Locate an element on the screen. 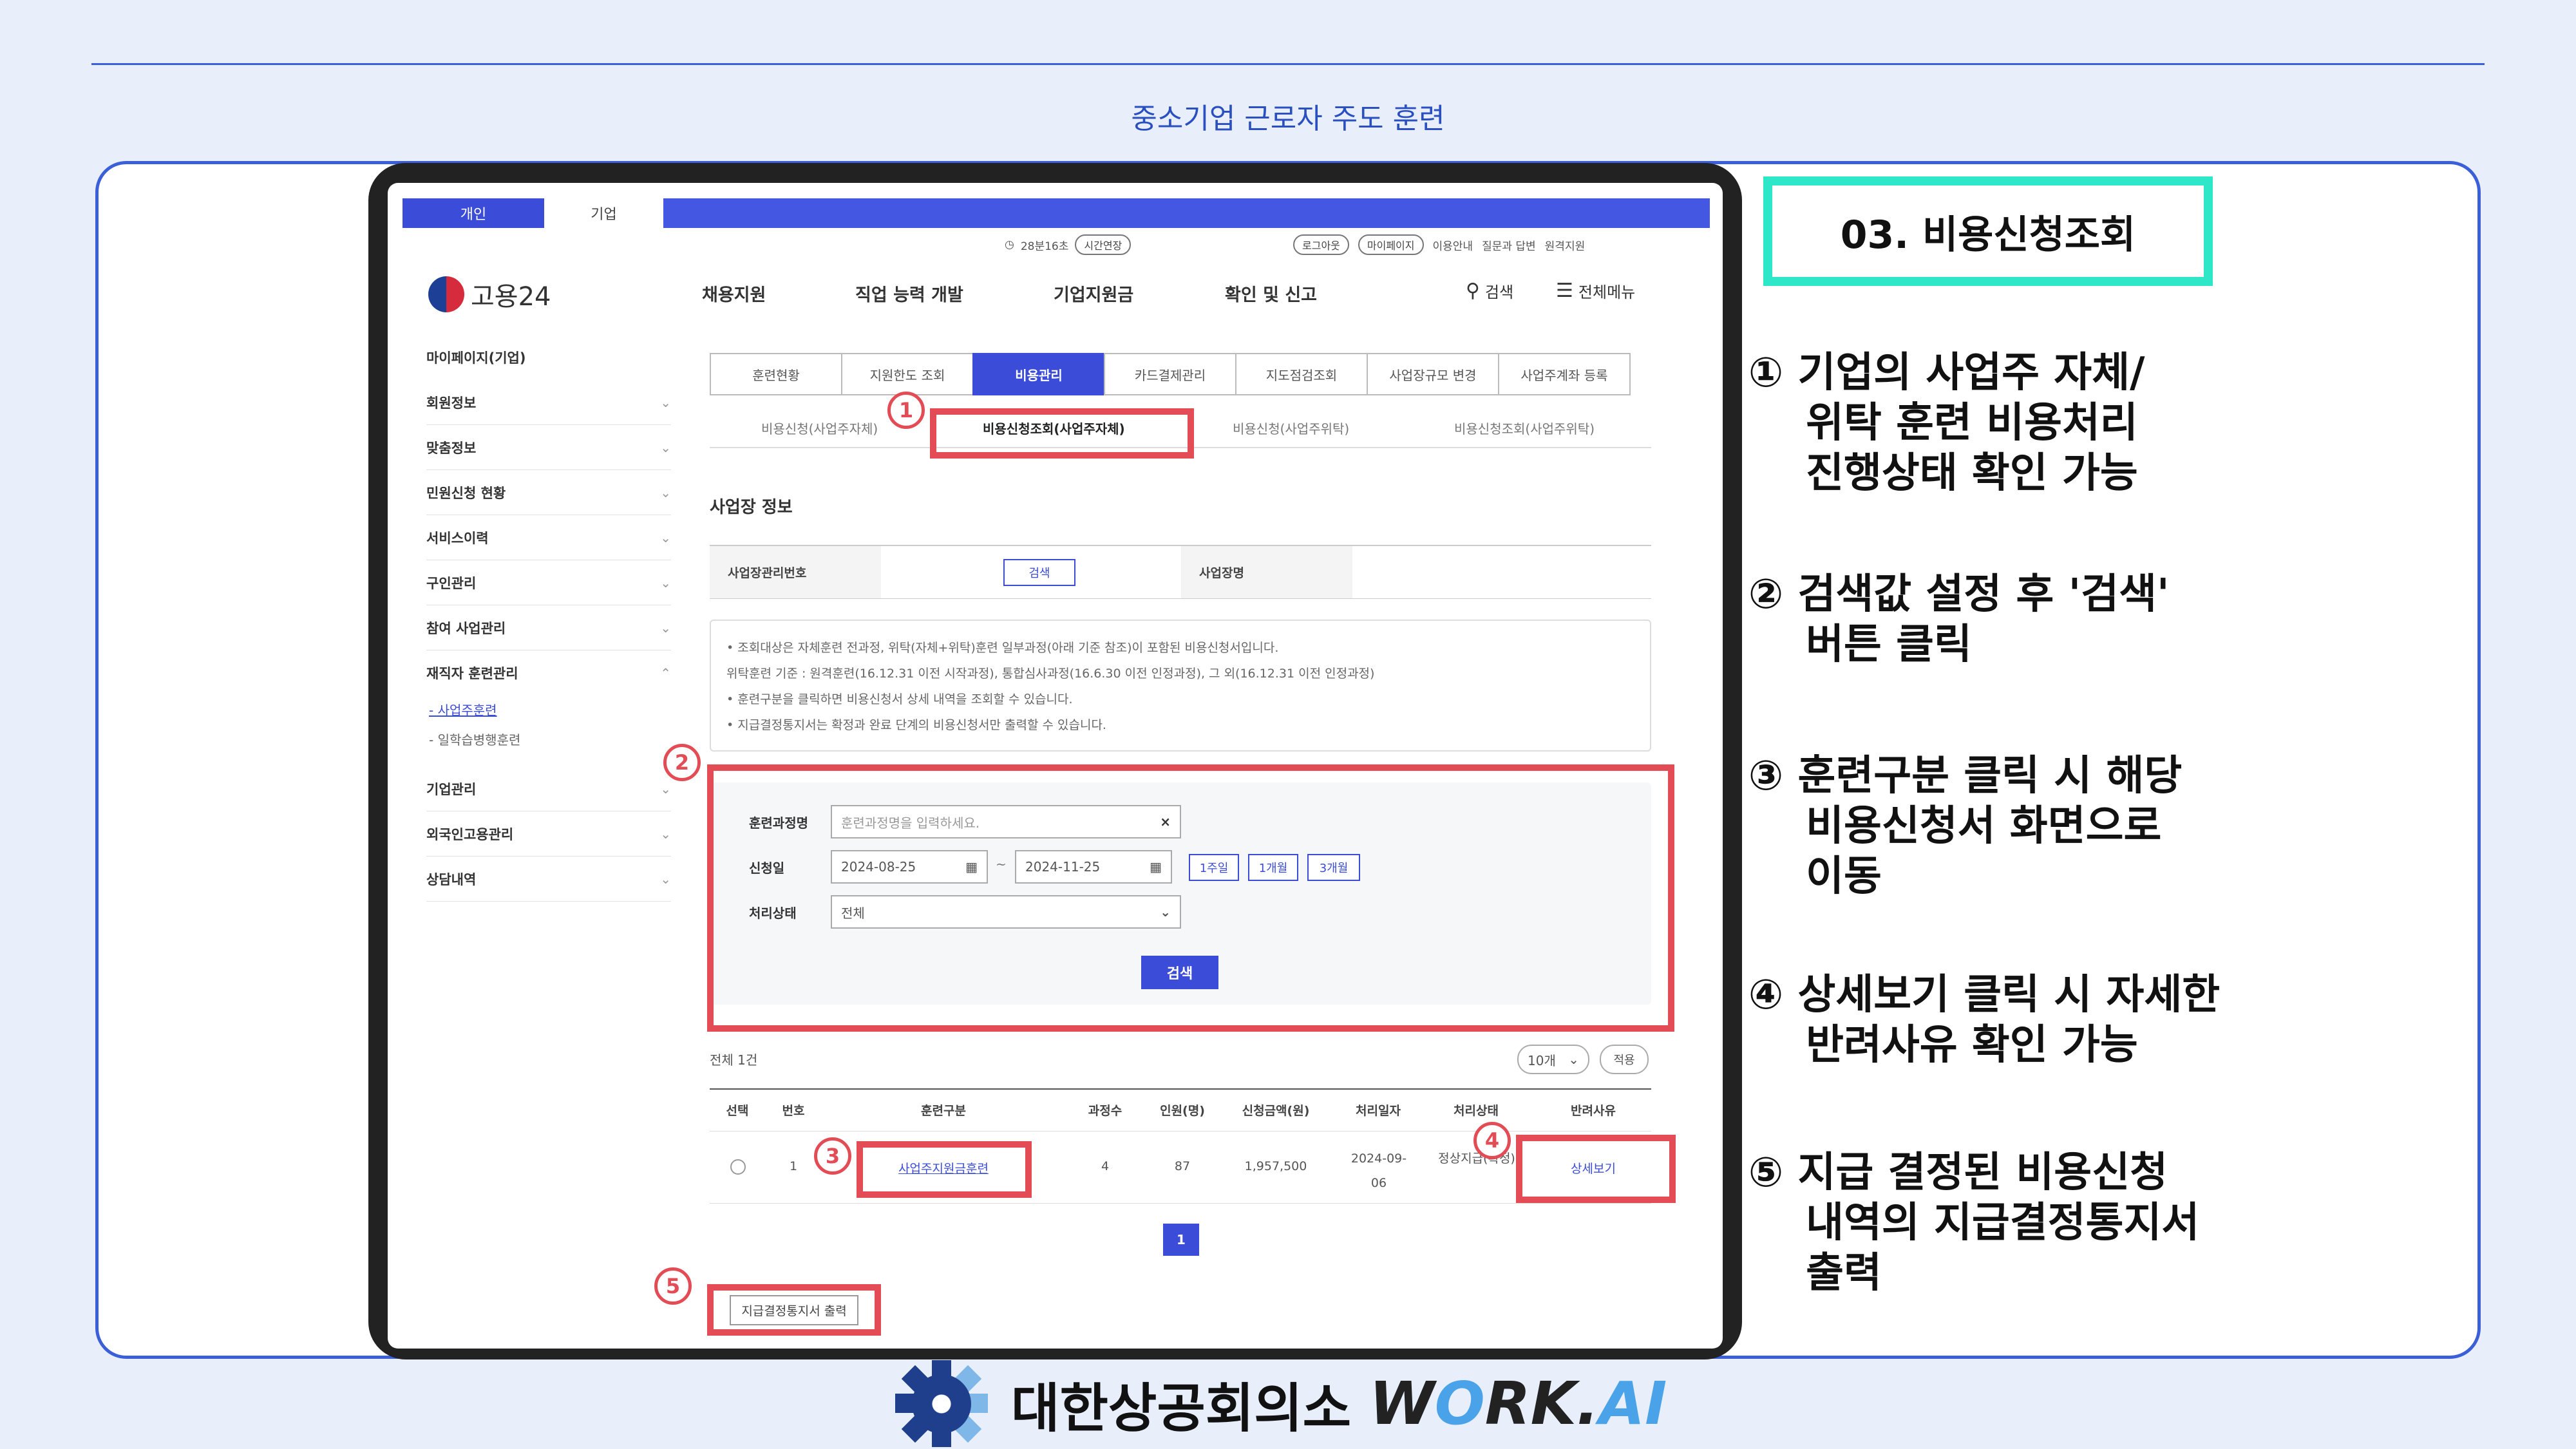 Image resolution: width=2576 pixels, height=1449 pixels. gear-logo-icon is located at coordinates (944, 1403).